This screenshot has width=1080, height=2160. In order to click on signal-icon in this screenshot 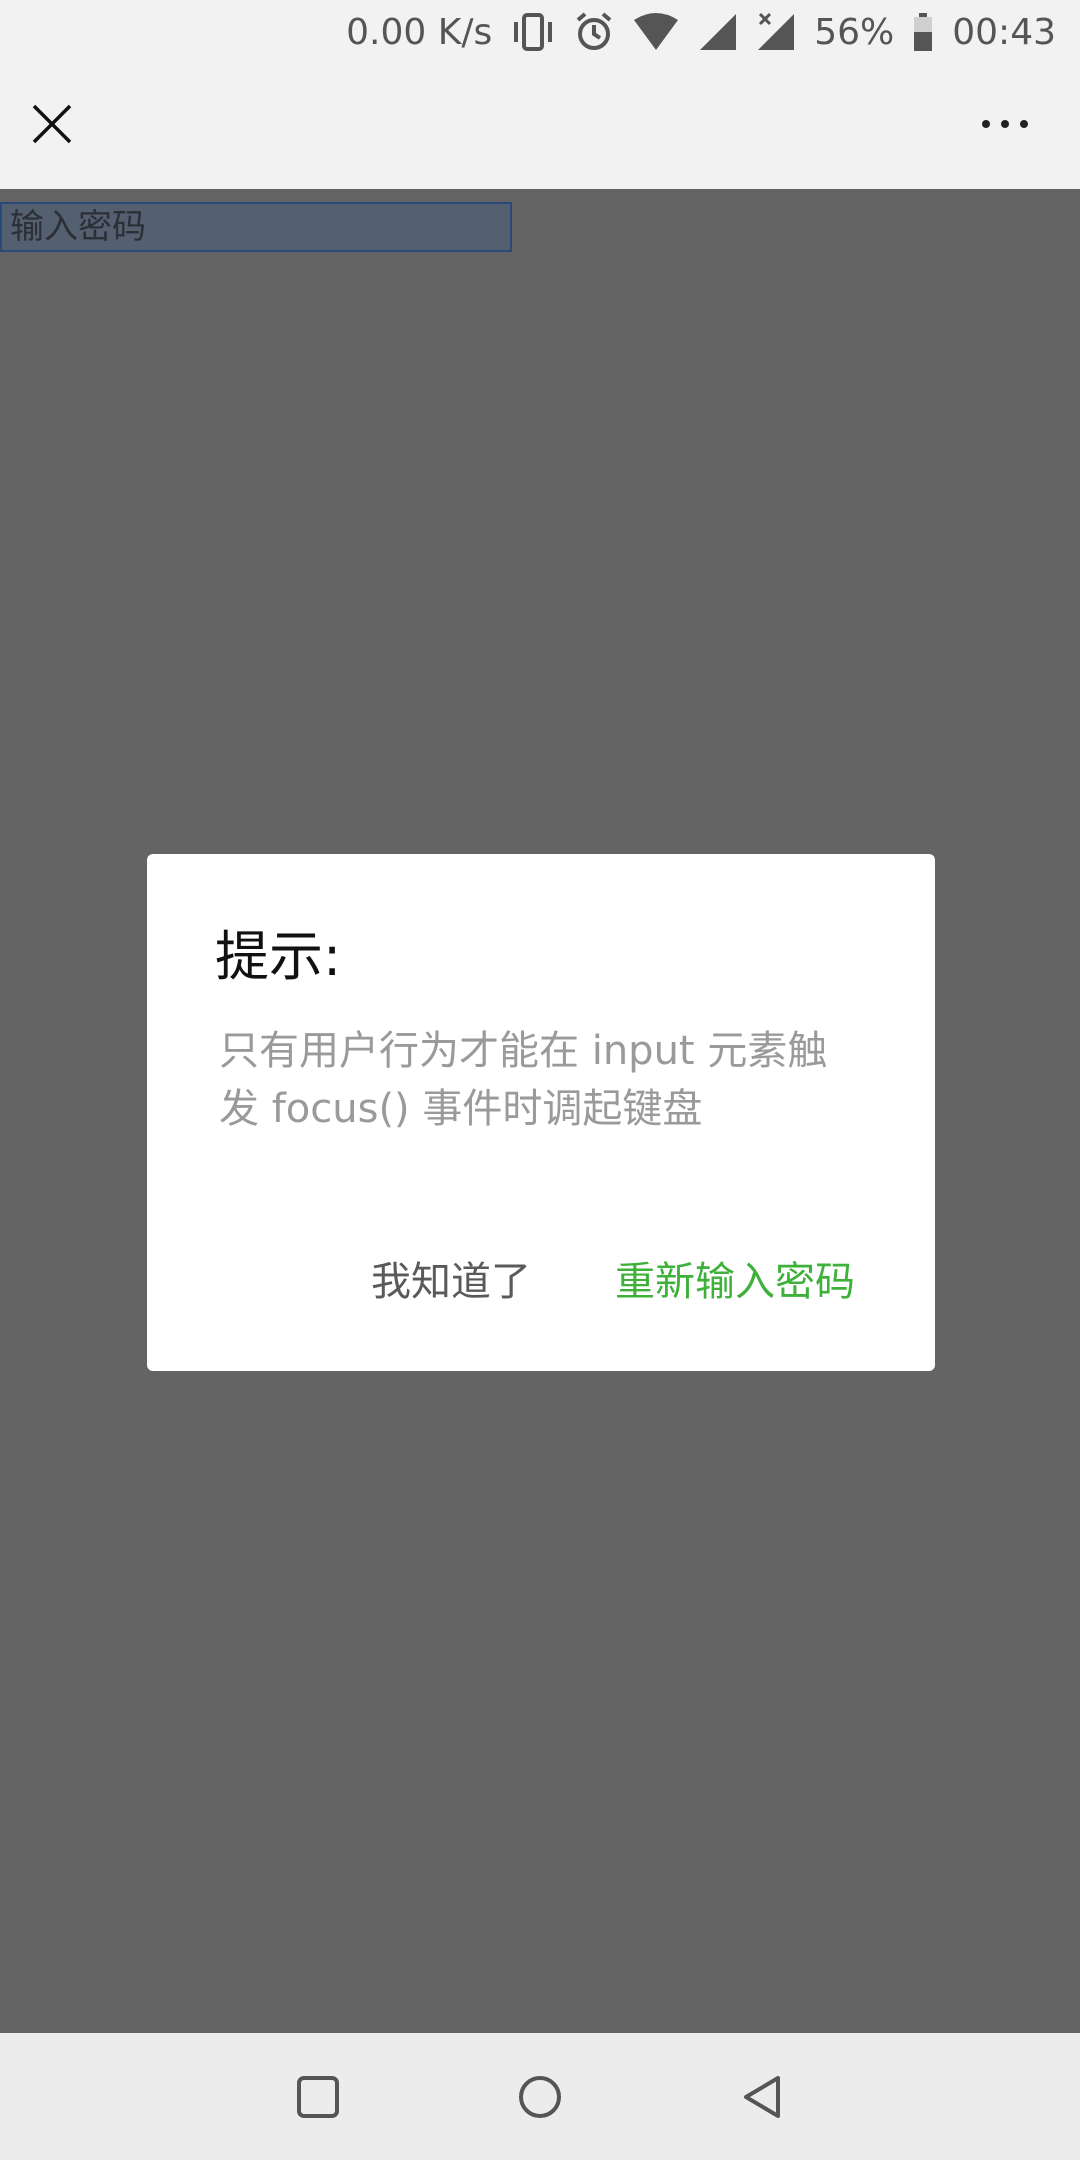, I will do `click(718, 32)`.